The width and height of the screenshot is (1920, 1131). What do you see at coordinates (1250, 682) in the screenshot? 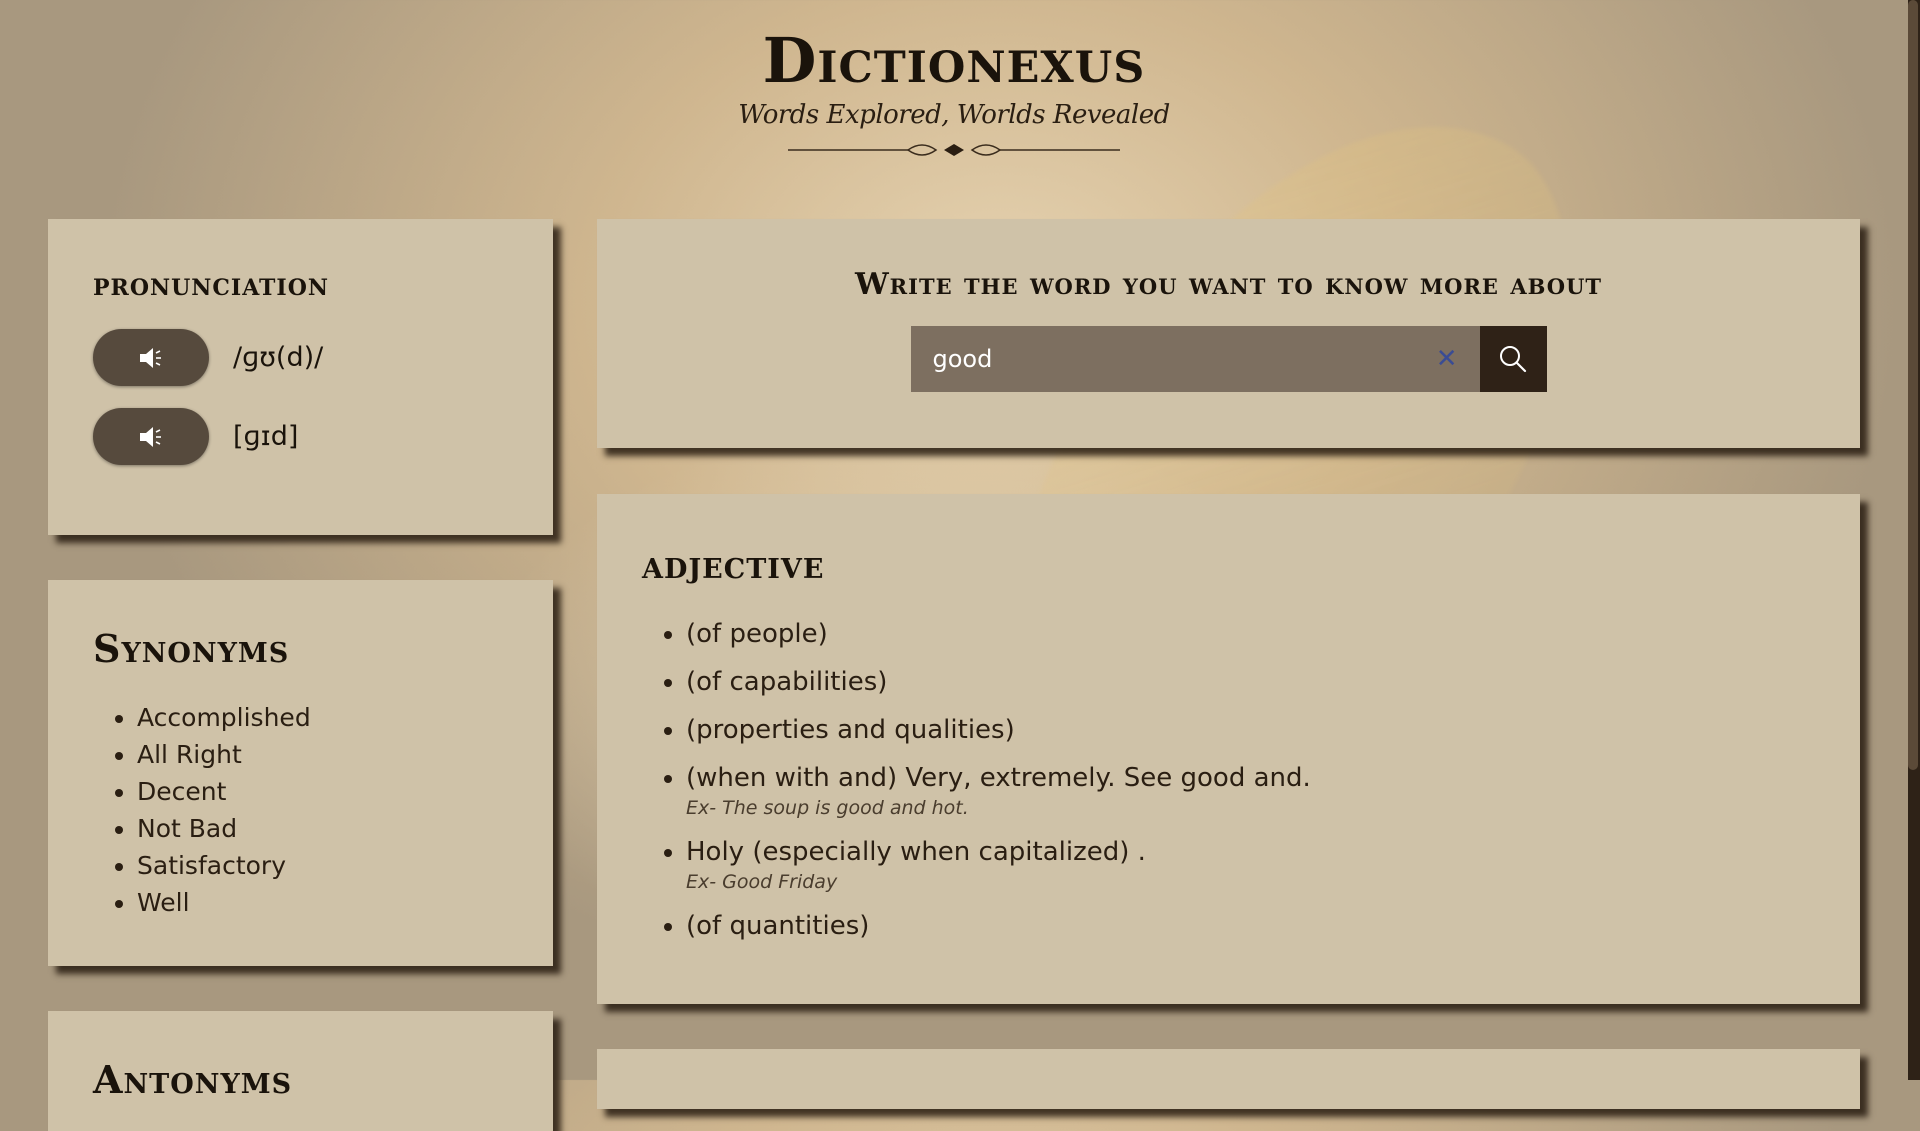
I see `definition-item: (of capabilities)` at bounding box center [1250, 682].